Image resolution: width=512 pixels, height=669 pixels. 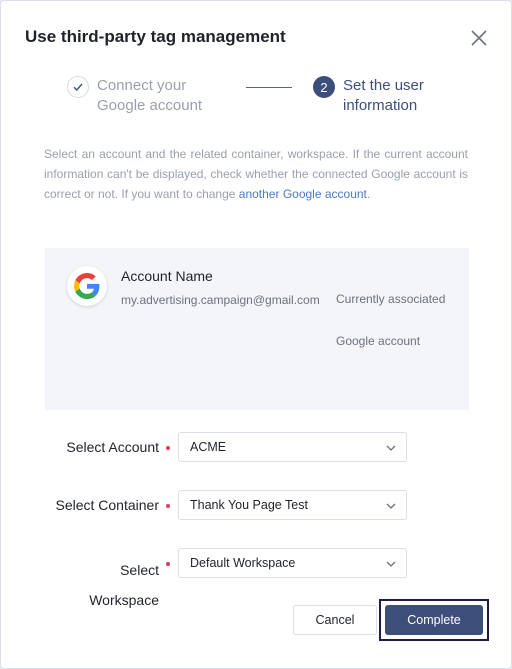 I want to click on account-status: Currently associated Google account, so click(x=391, y=320).